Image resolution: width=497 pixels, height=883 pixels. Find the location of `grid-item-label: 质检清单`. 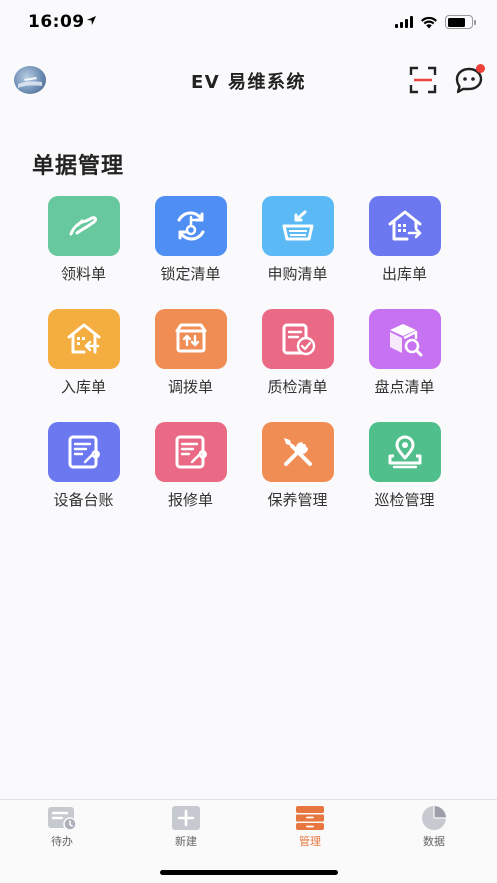

grid-item-label: 质检清单 is located at coordinates (297, 387).